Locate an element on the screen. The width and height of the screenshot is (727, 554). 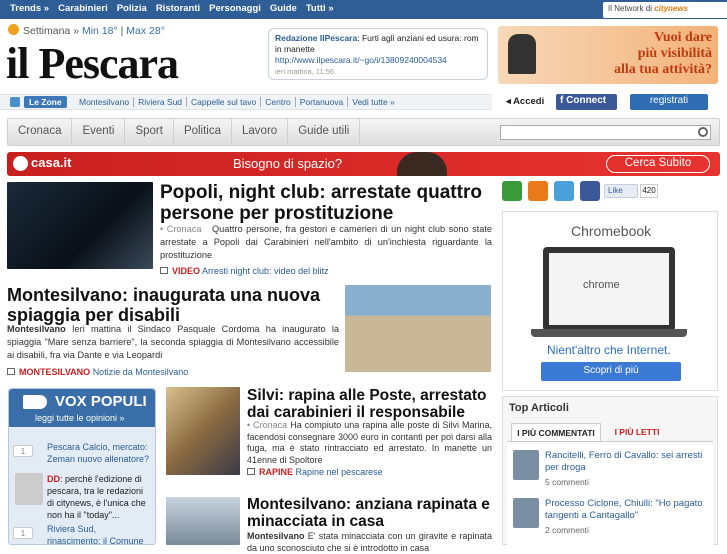
rss-icon is located at coordinates (538, 191).